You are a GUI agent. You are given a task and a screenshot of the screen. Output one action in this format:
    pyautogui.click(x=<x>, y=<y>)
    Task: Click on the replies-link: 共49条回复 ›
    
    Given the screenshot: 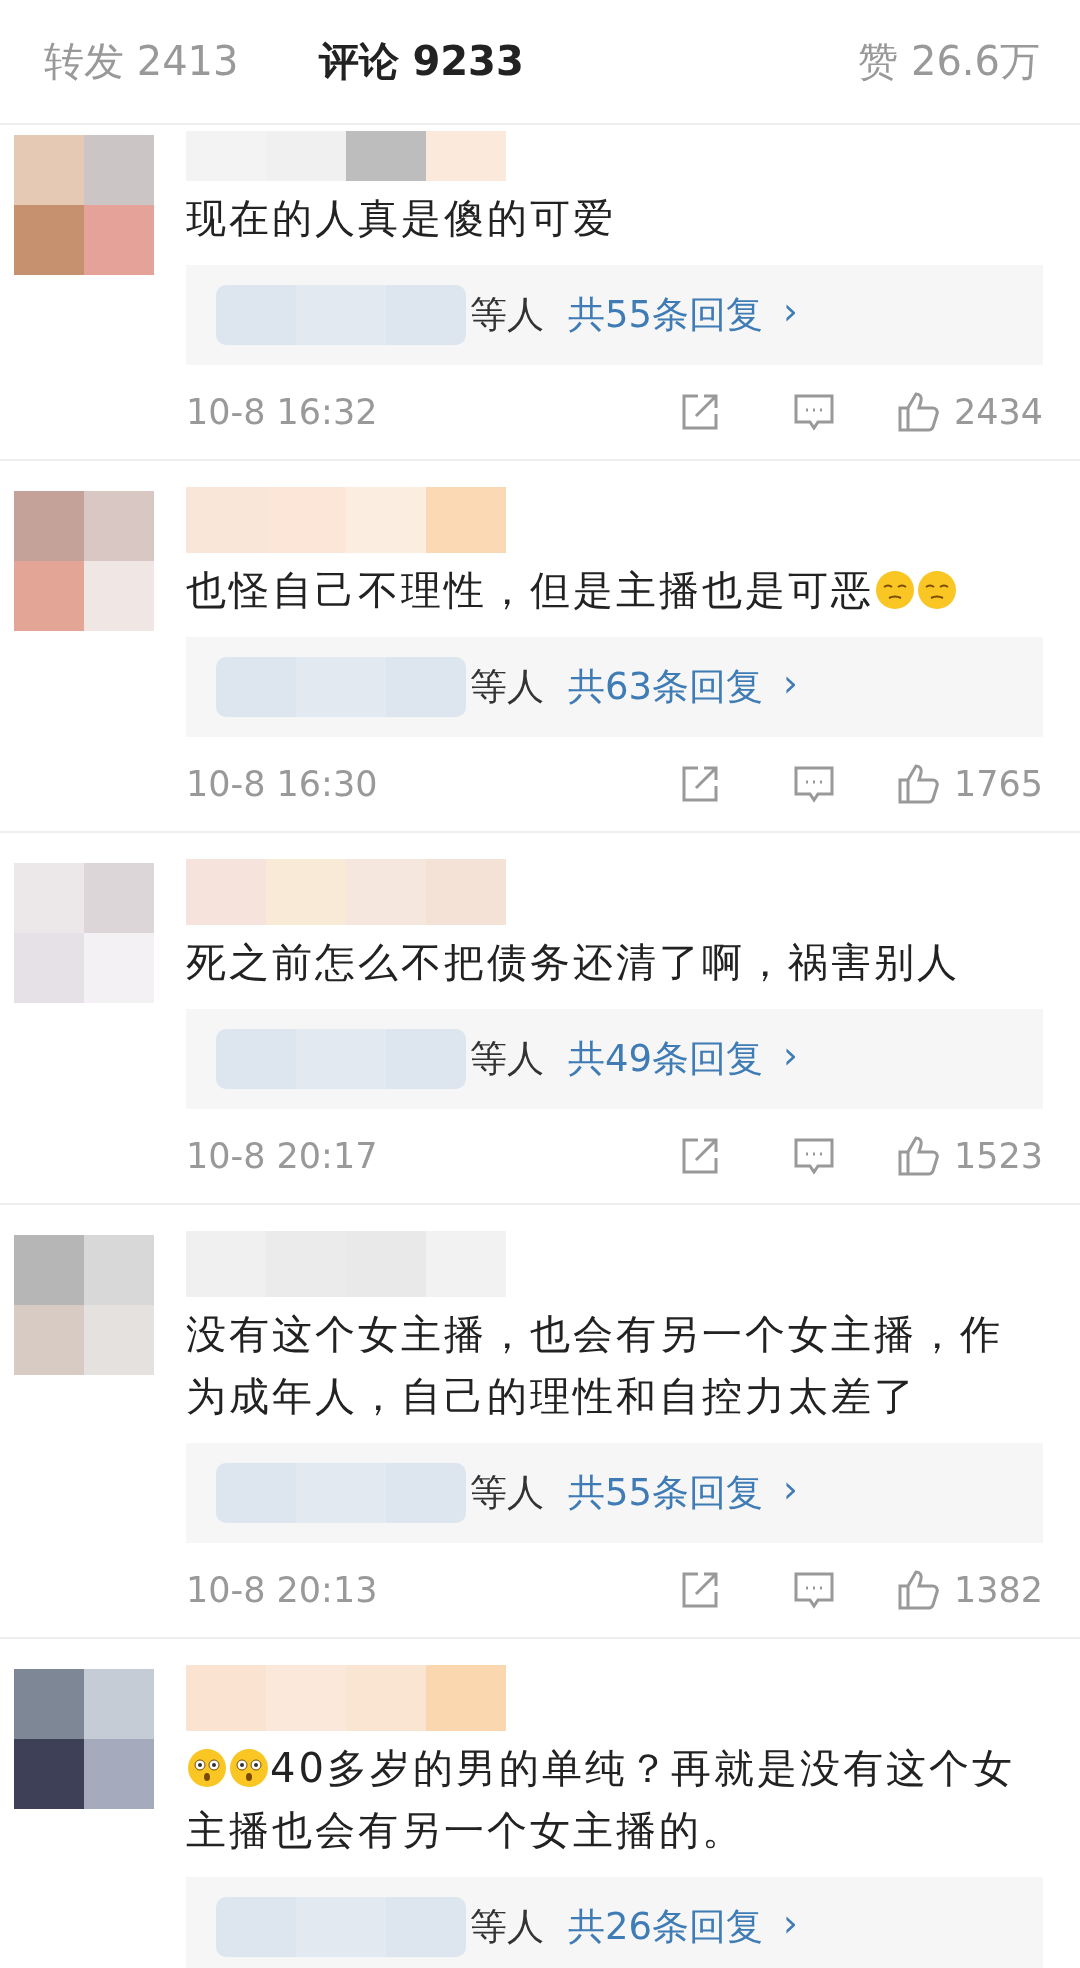 What is the action you would take?
    pyautogui.click(x=683, y=1059)
    